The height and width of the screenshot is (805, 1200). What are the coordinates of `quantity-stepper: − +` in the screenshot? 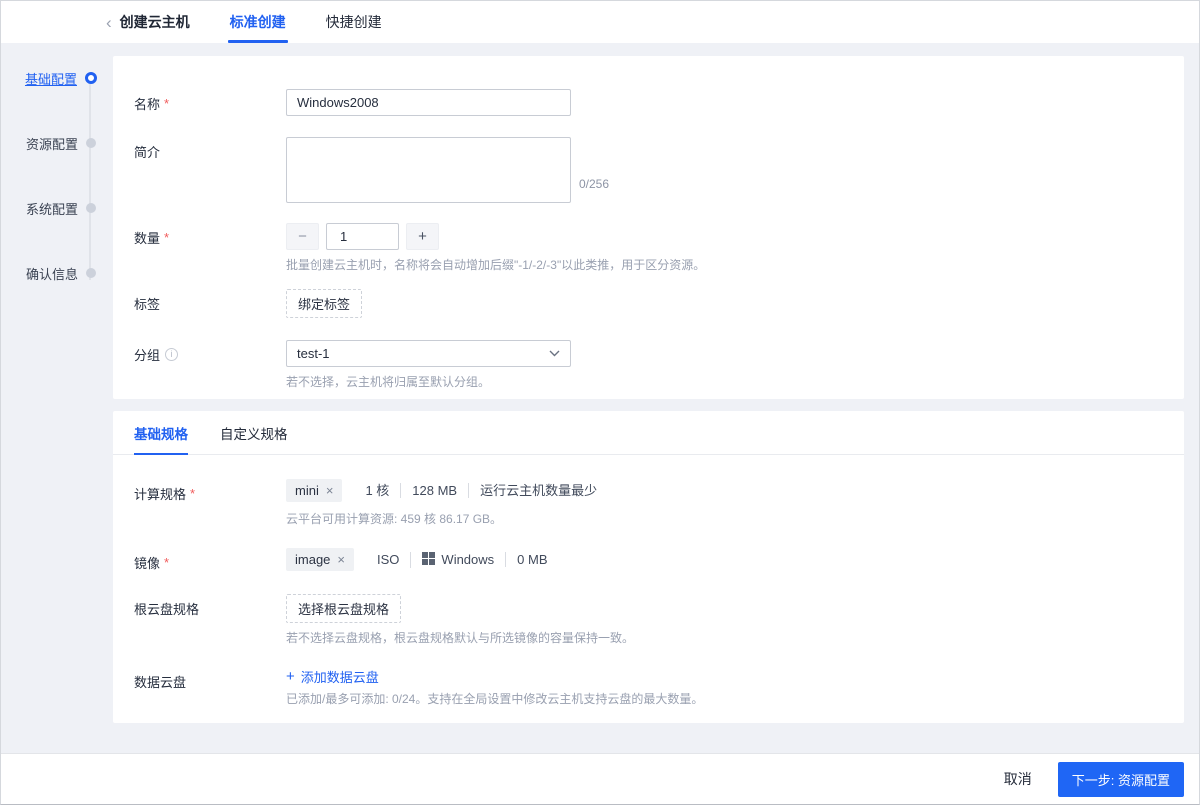 It's located at (725, 236).